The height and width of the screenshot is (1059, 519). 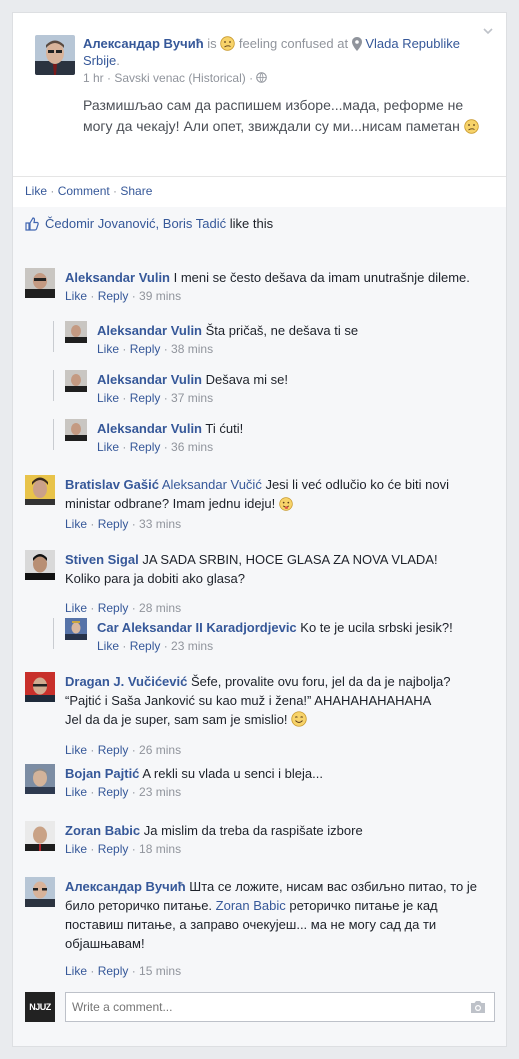 I want to click on comment-time: 36 mins, so click(x=192, y=447).